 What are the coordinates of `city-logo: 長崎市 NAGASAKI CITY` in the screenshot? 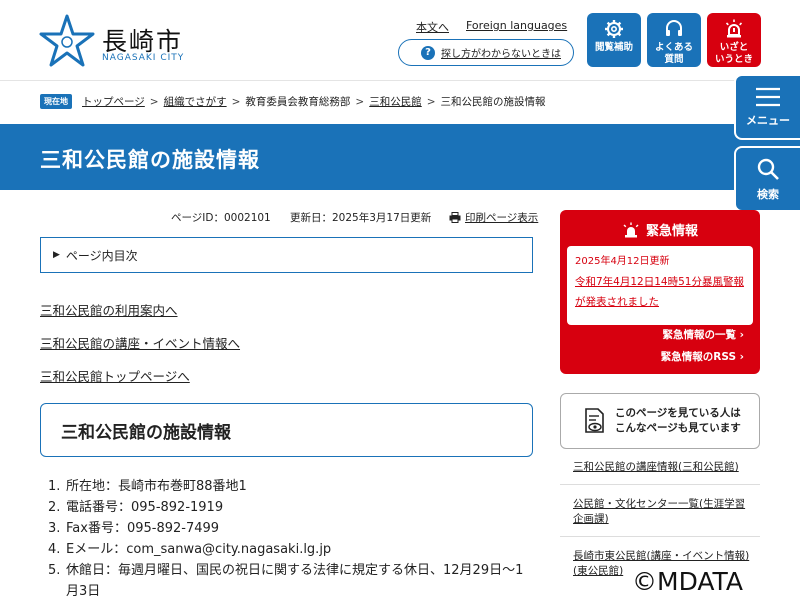 It's located at (113, 41).